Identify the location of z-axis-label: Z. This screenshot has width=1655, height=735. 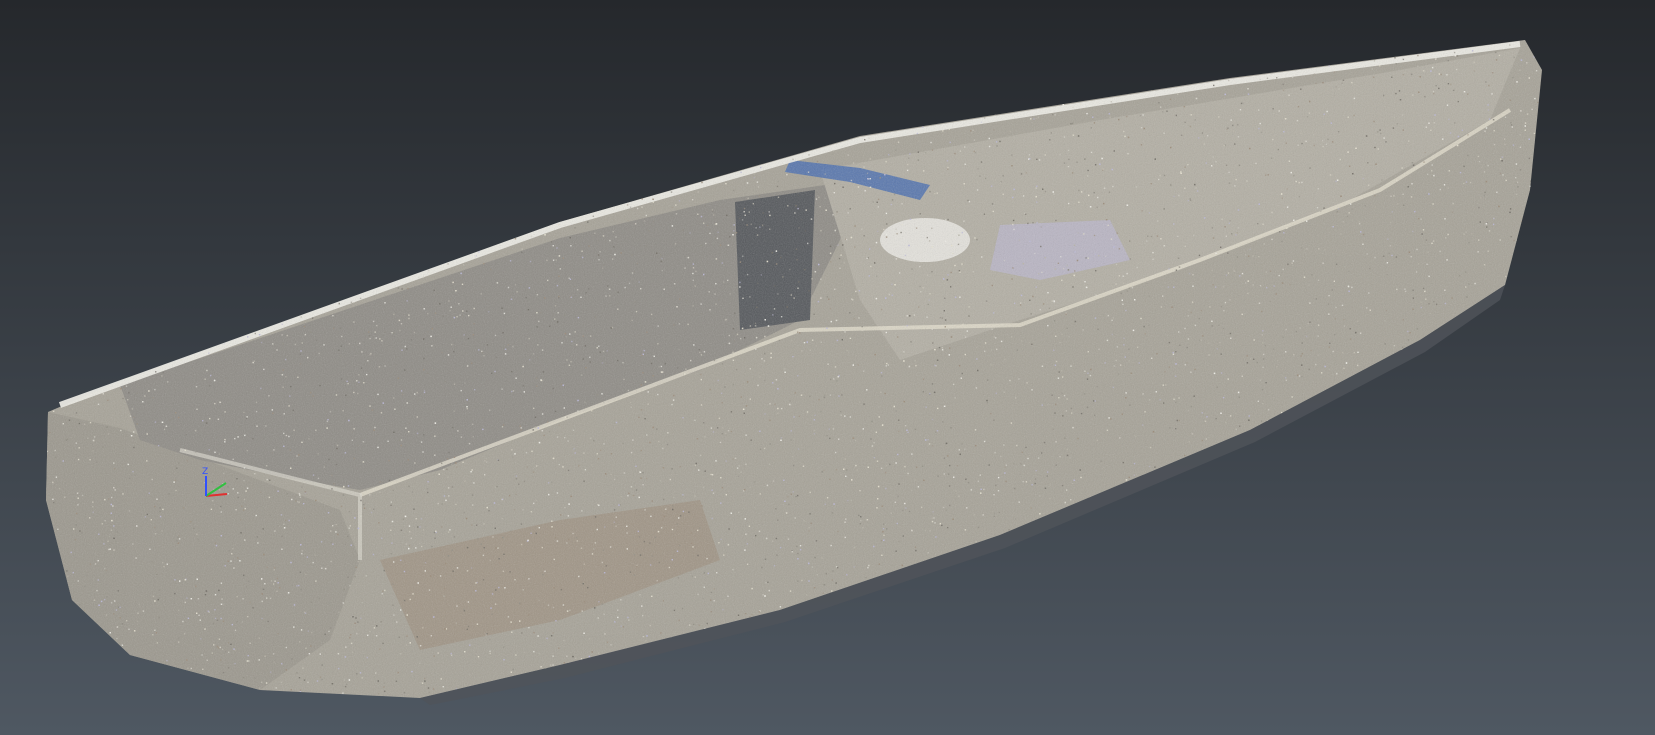
(205, 472).